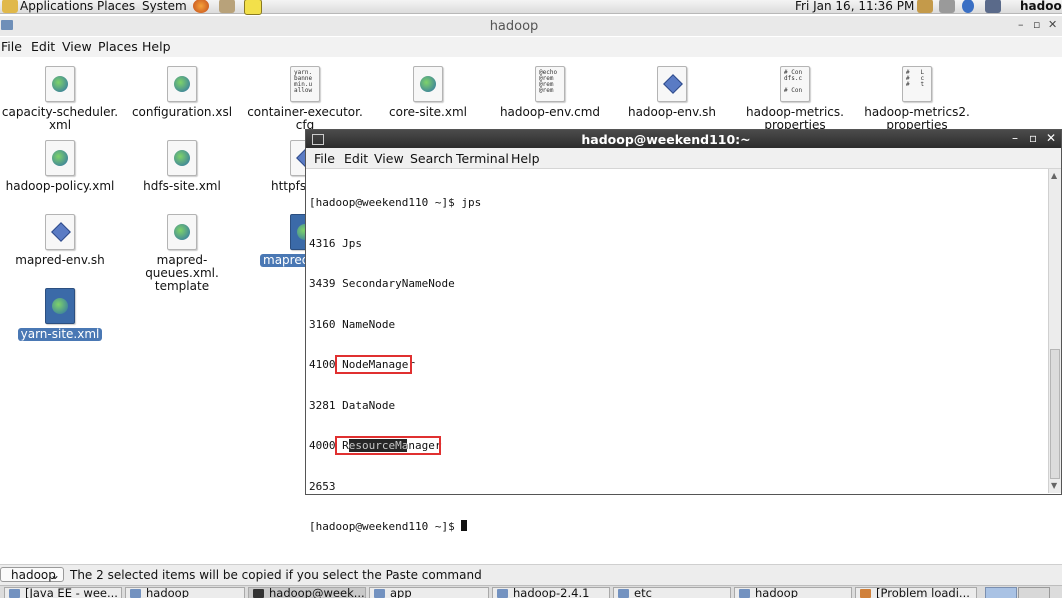 The height and width of the screenshot is (598, 1062). Describe the element at coordinates (676, 445) in the screenshot. I see `terminal-line-resourcemanager: 4000 ResourceManager` at that location.